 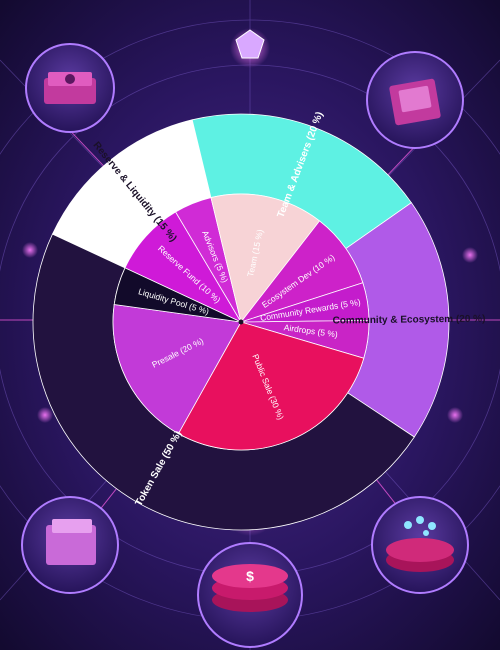 I want to click on center-dot, so click(x=241, y=322).